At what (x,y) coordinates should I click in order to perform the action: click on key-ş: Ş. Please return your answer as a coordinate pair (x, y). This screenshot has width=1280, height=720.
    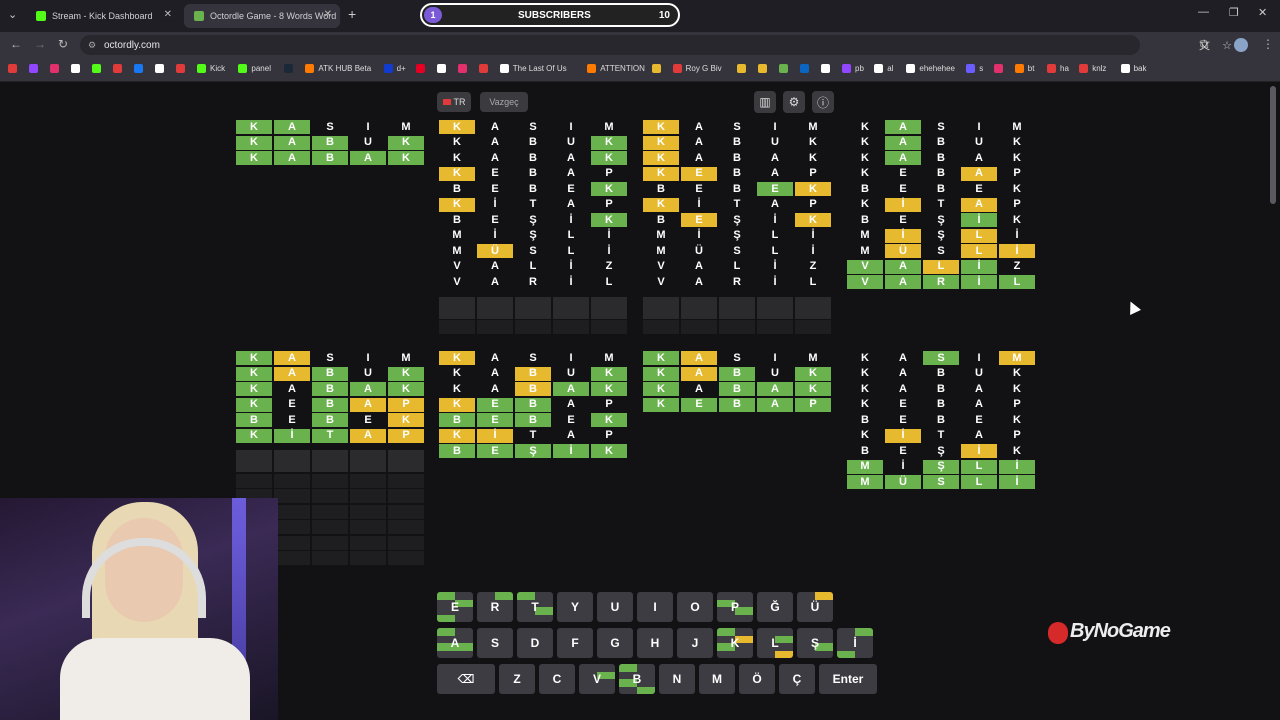
    Looking at the image, I should click on (815, 643).